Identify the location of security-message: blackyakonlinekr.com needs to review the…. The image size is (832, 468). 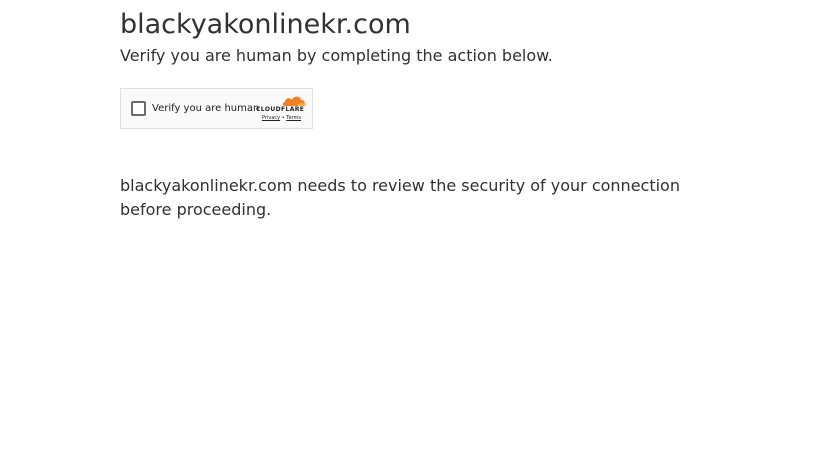
(400, 197).